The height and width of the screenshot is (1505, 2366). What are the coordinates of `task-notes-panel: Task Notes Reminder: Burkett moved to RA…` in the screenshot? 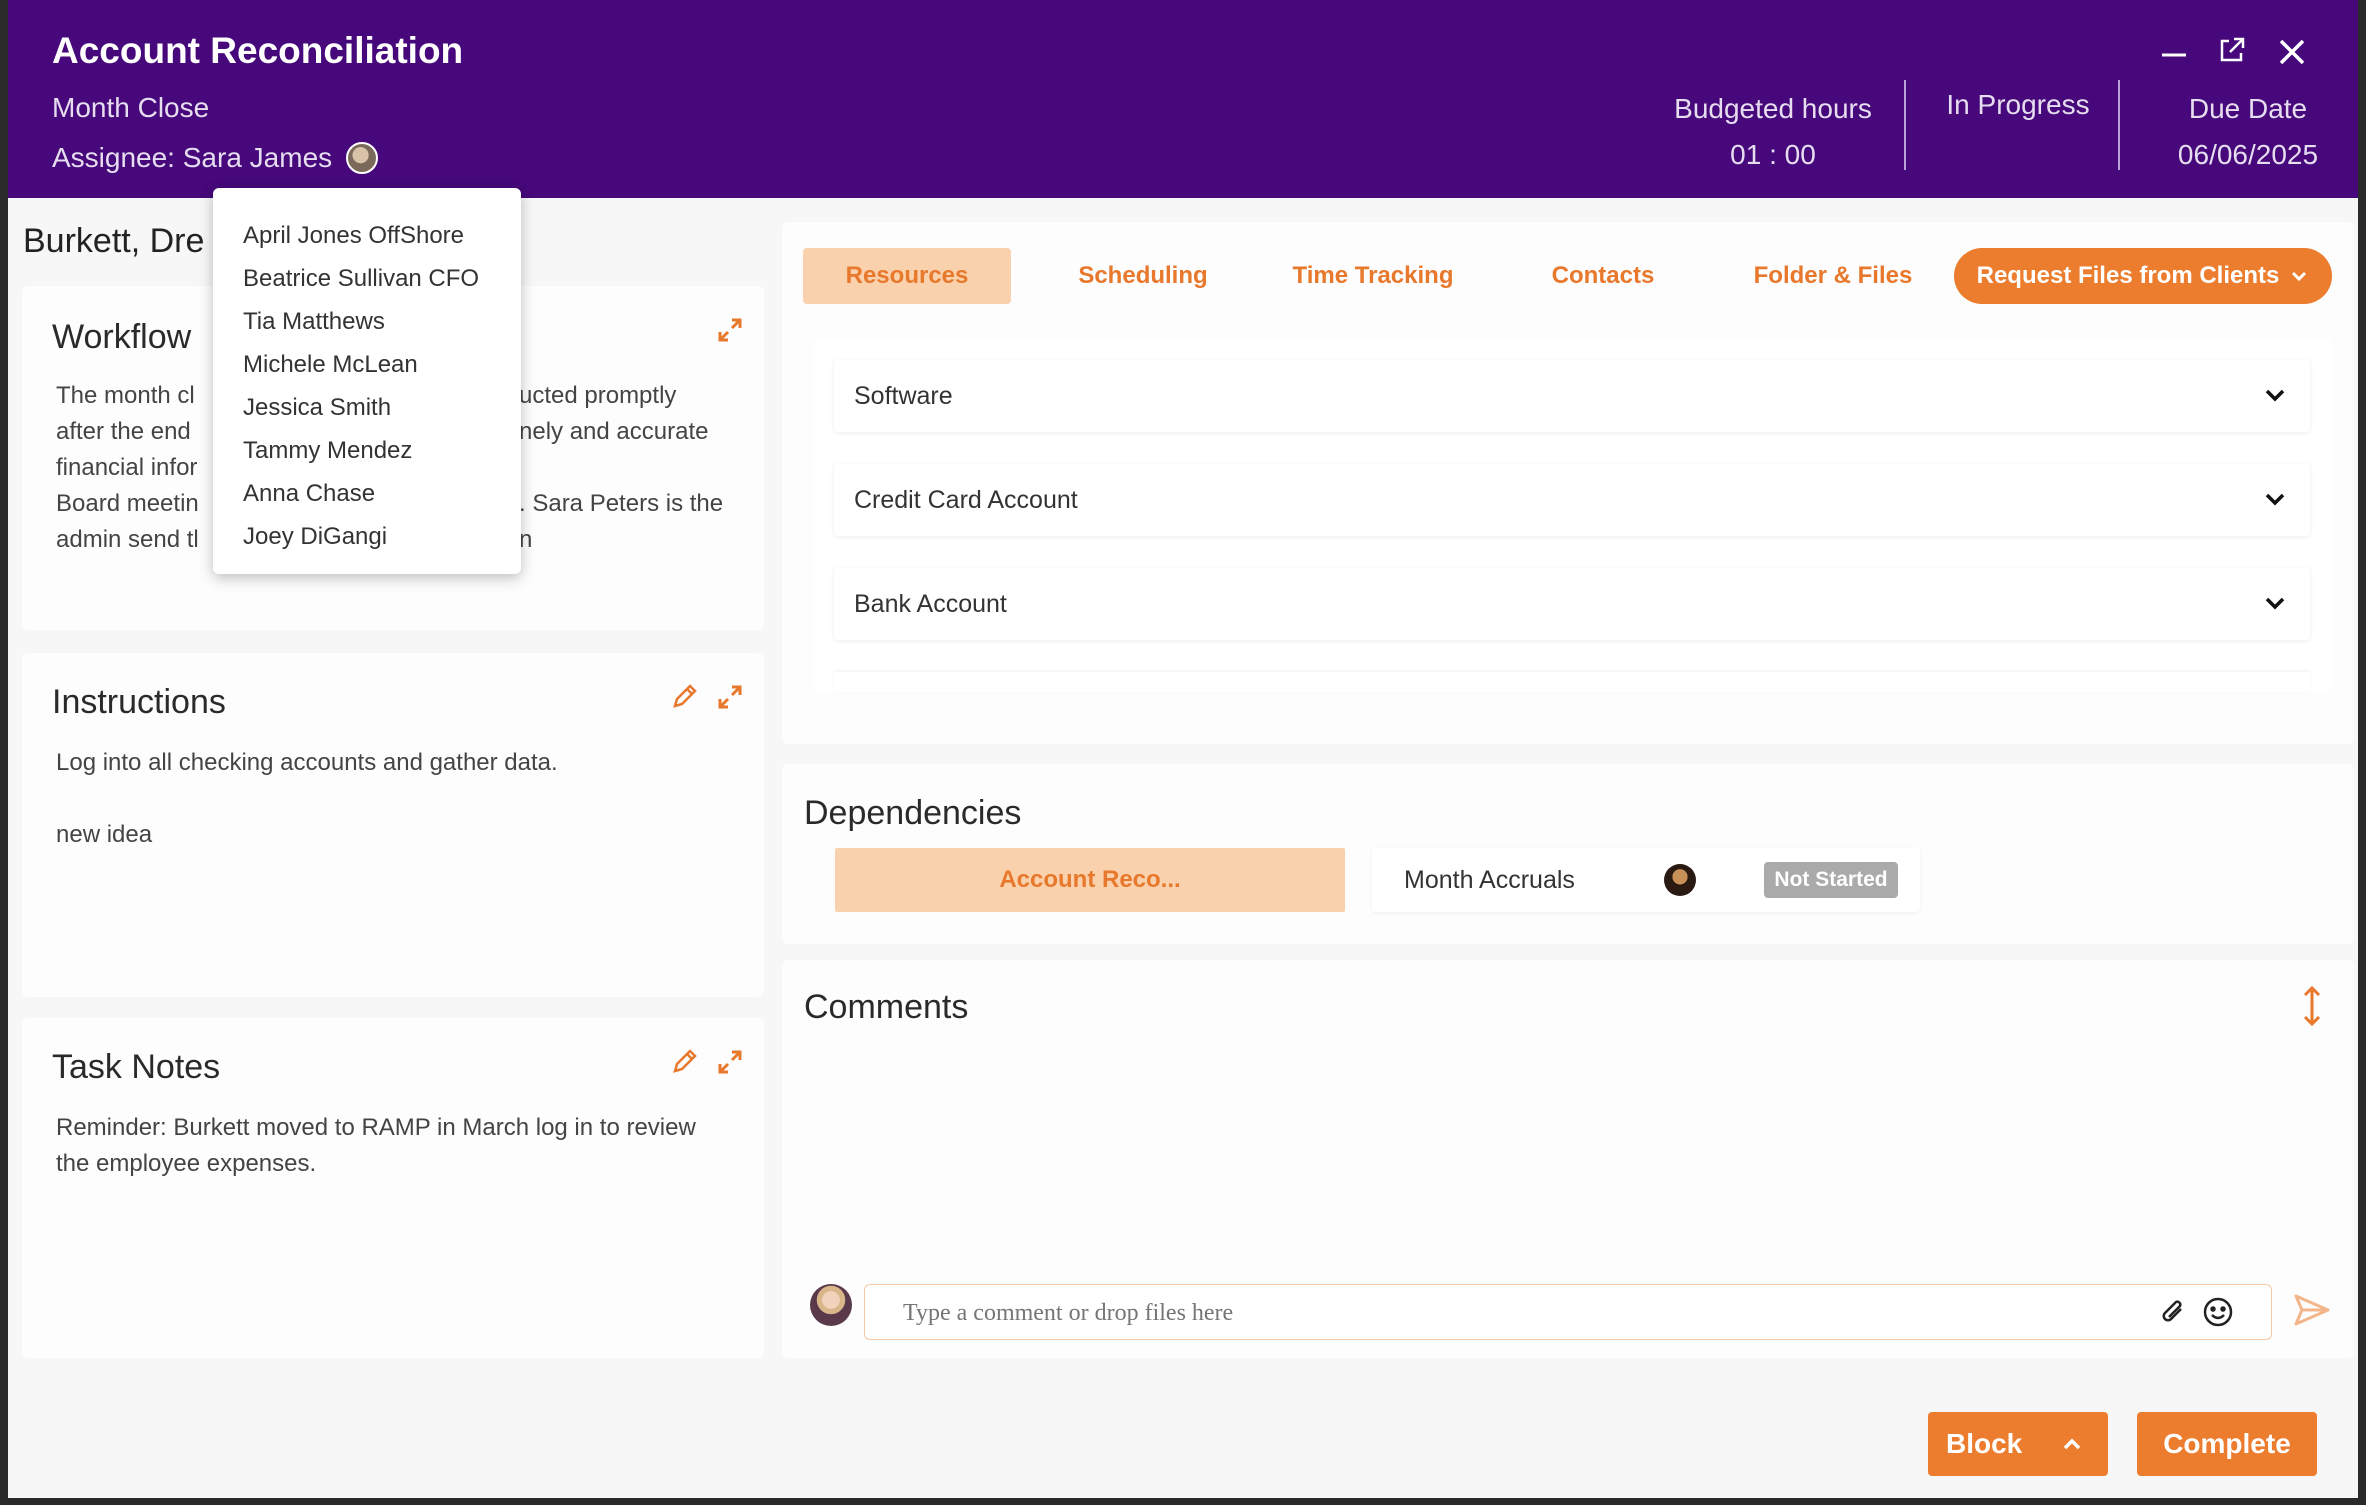 It's located at (393, 1188).